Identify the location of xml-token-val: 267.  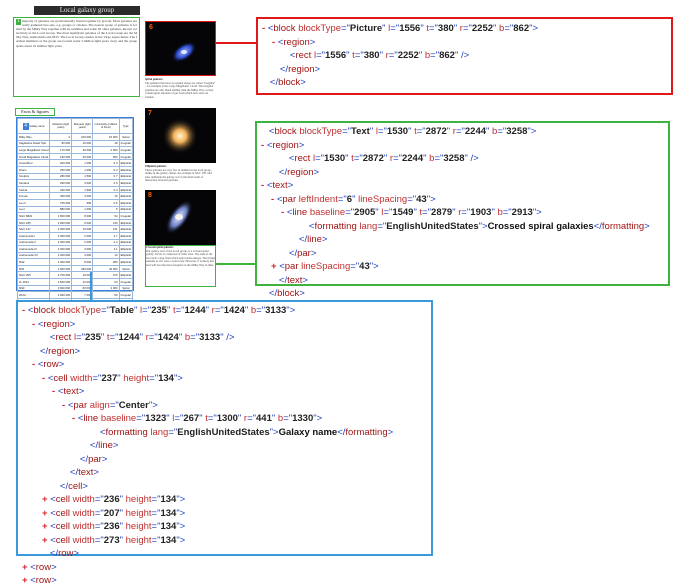
(191, 418).